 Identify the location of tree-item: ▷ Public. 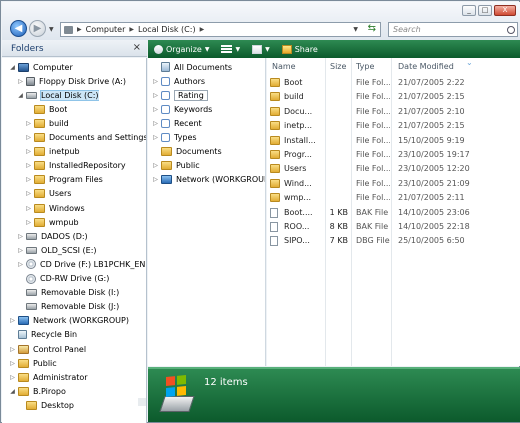
(33, 363).